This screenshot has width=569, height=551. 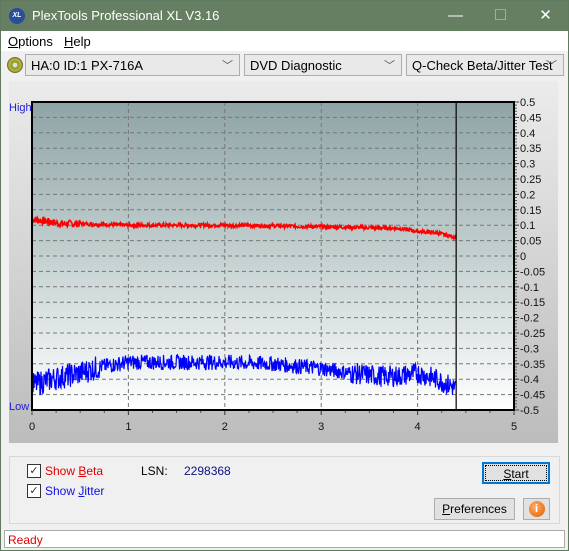 I want to click on y-tick-label: -0.4, so click(x=529, y=380).